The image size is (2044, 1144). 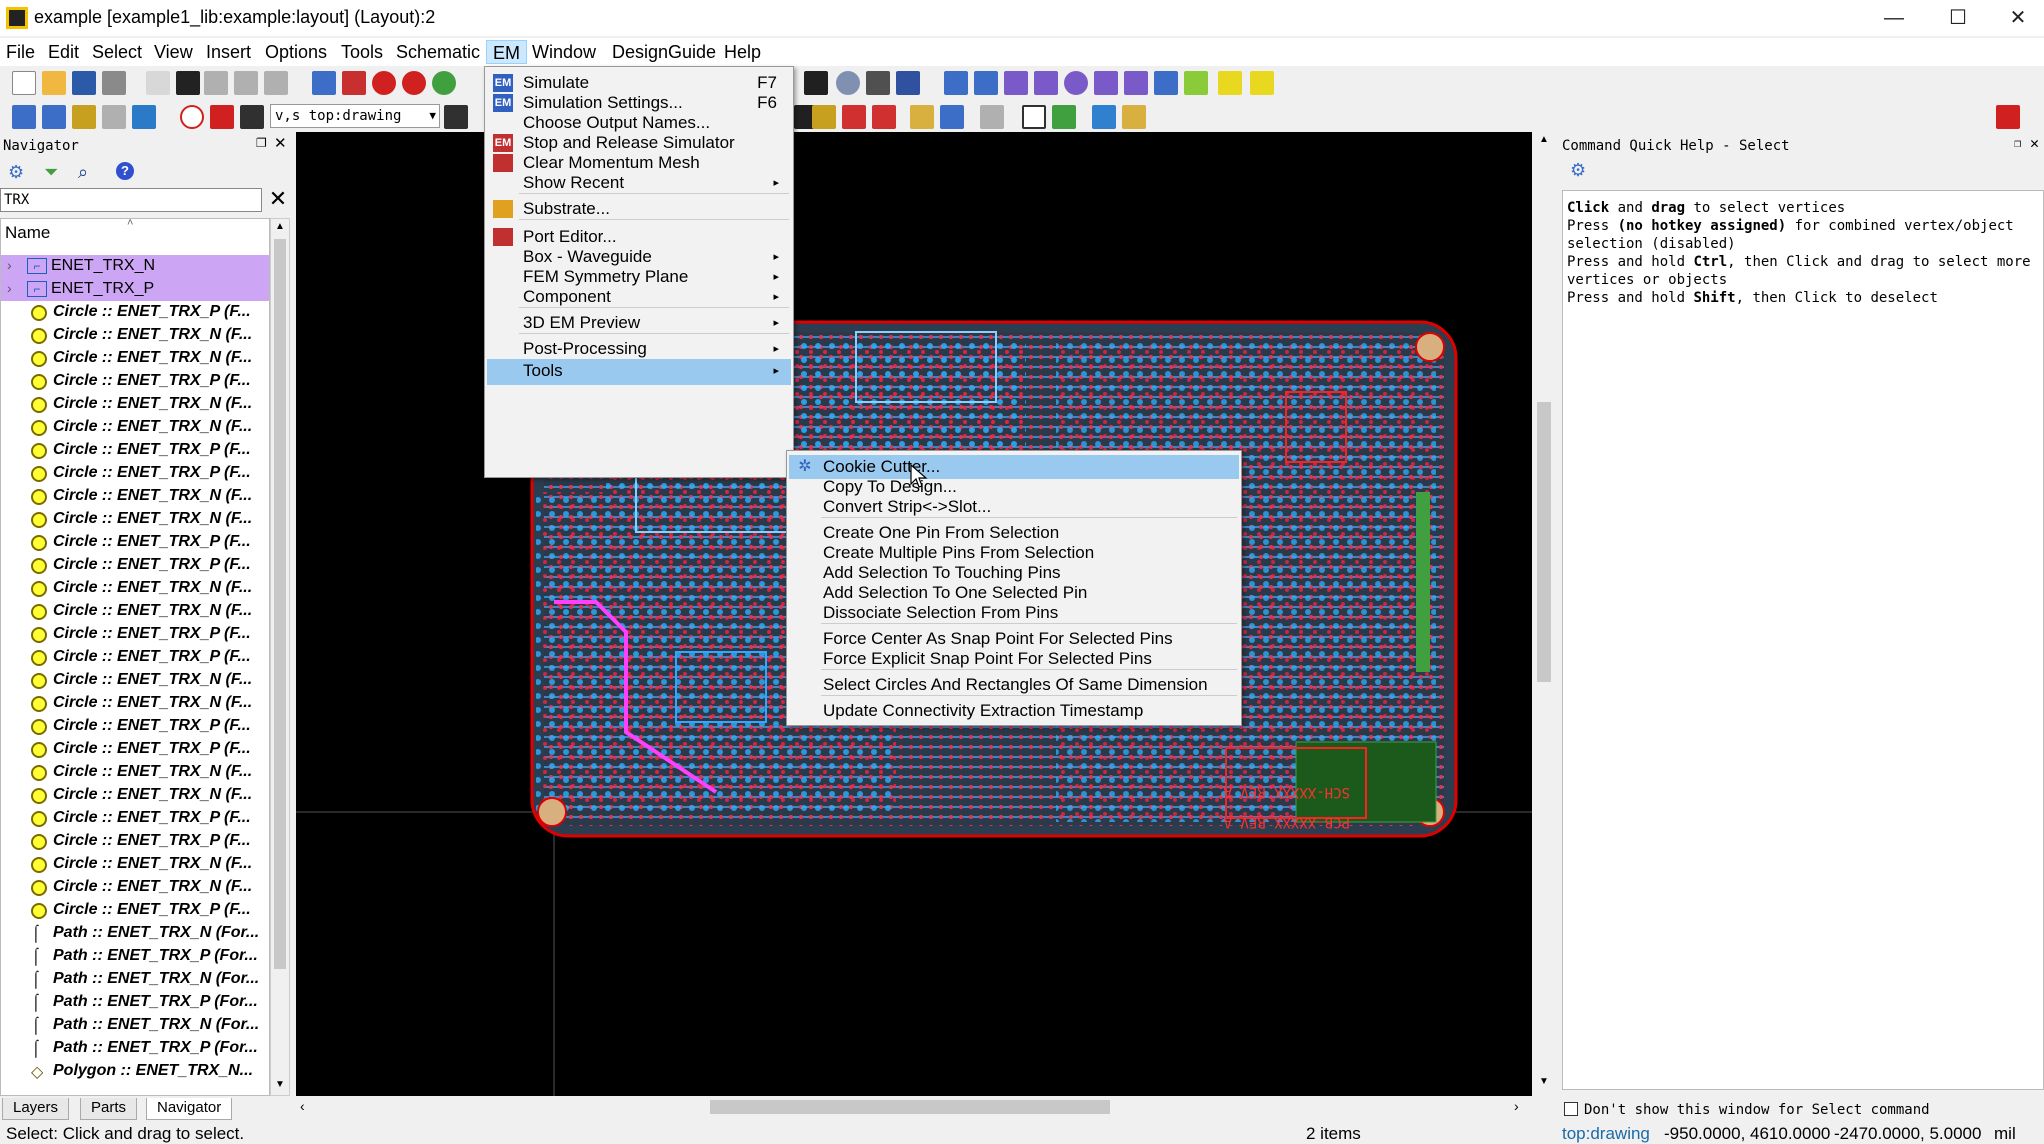 What do you see at coordinates (192, 117) in the screenshot?
I see `port-icon` at bounding box center [192, 117].